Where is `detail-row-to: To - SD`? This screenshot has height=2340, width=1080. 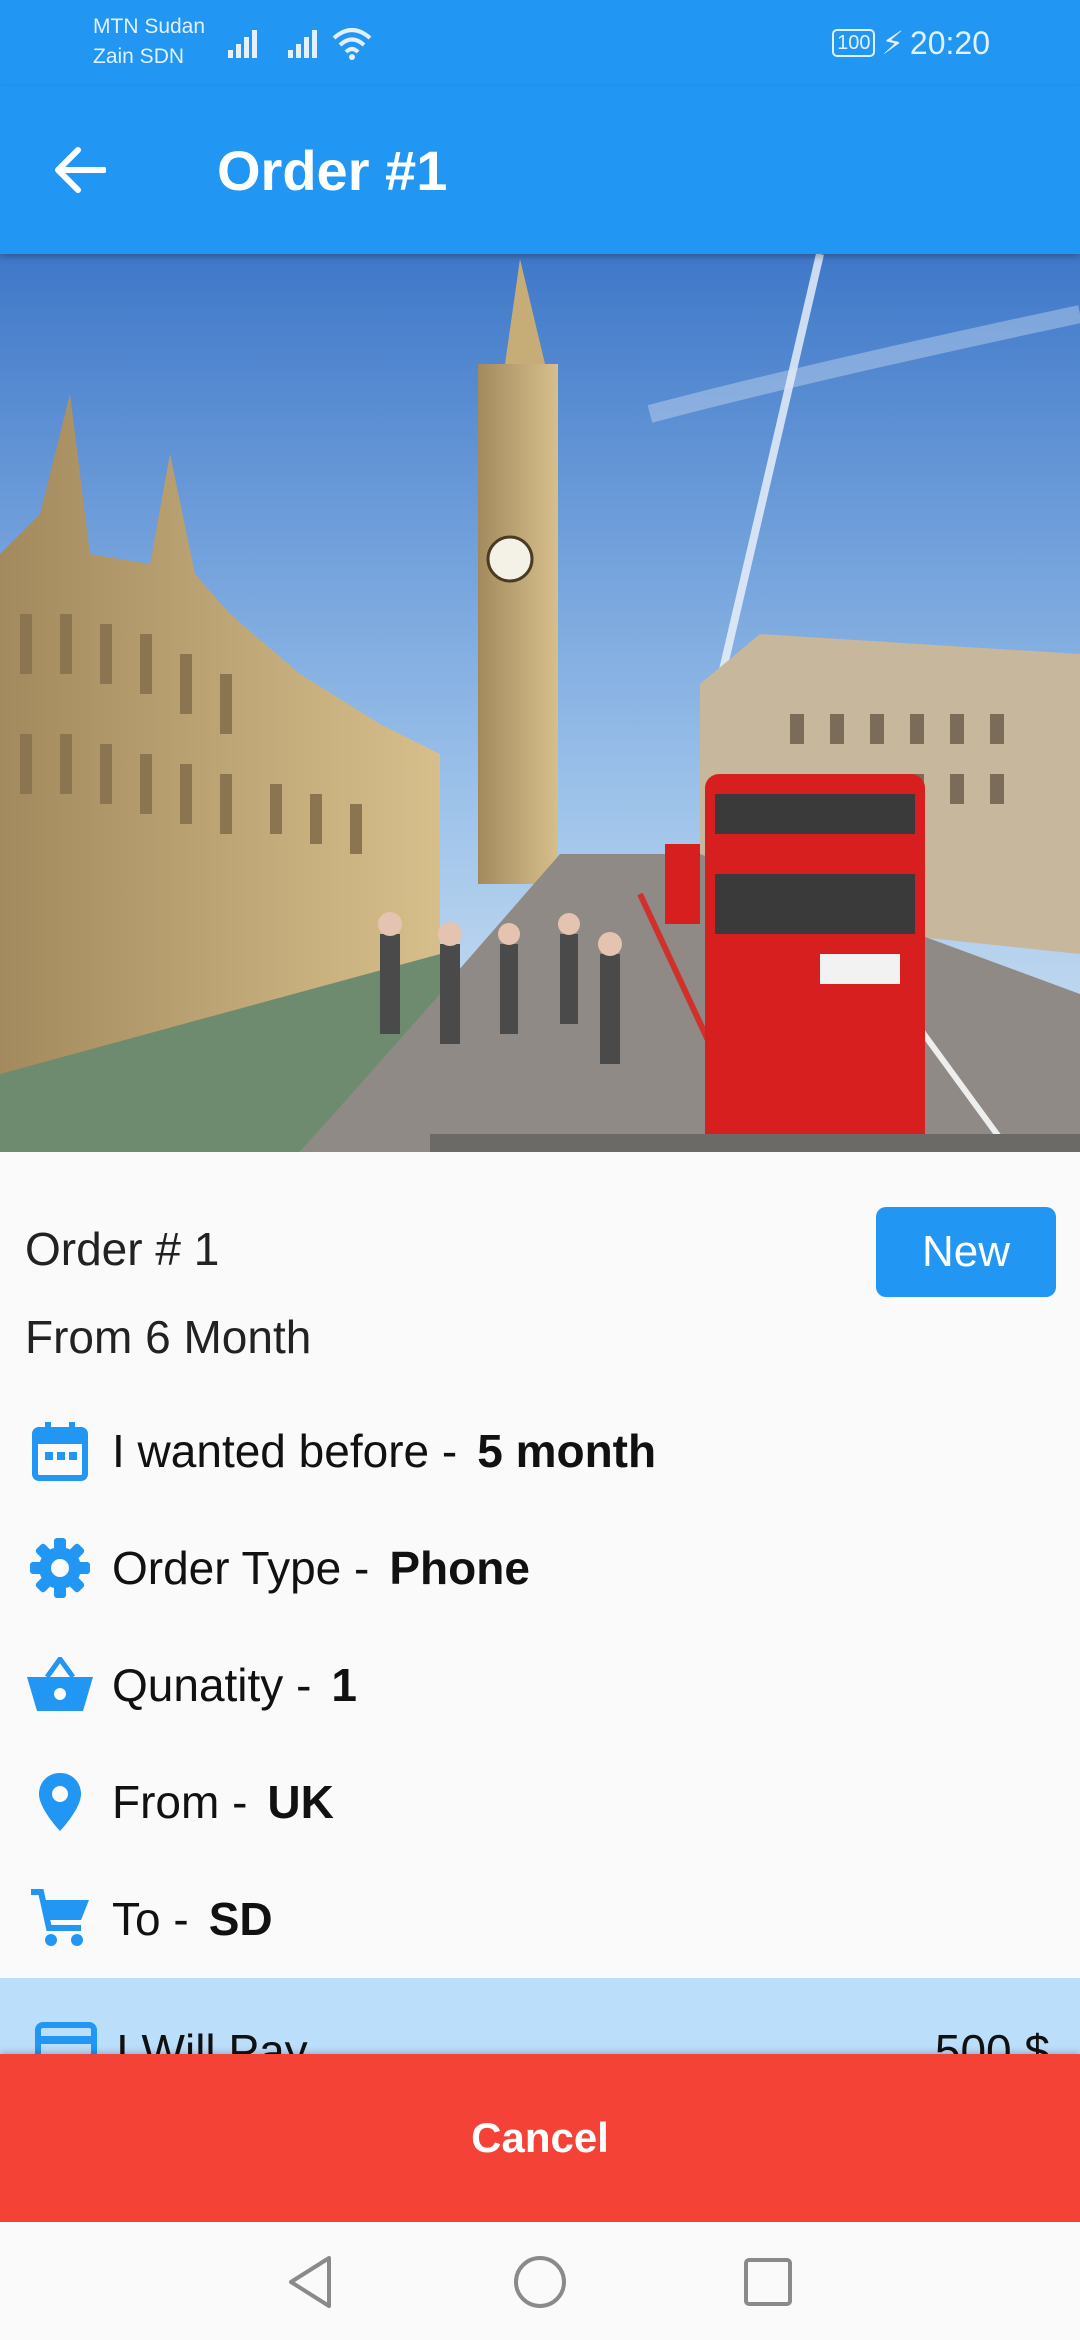
detail-row-to: To - SD is located at coordinates (149, 1919).